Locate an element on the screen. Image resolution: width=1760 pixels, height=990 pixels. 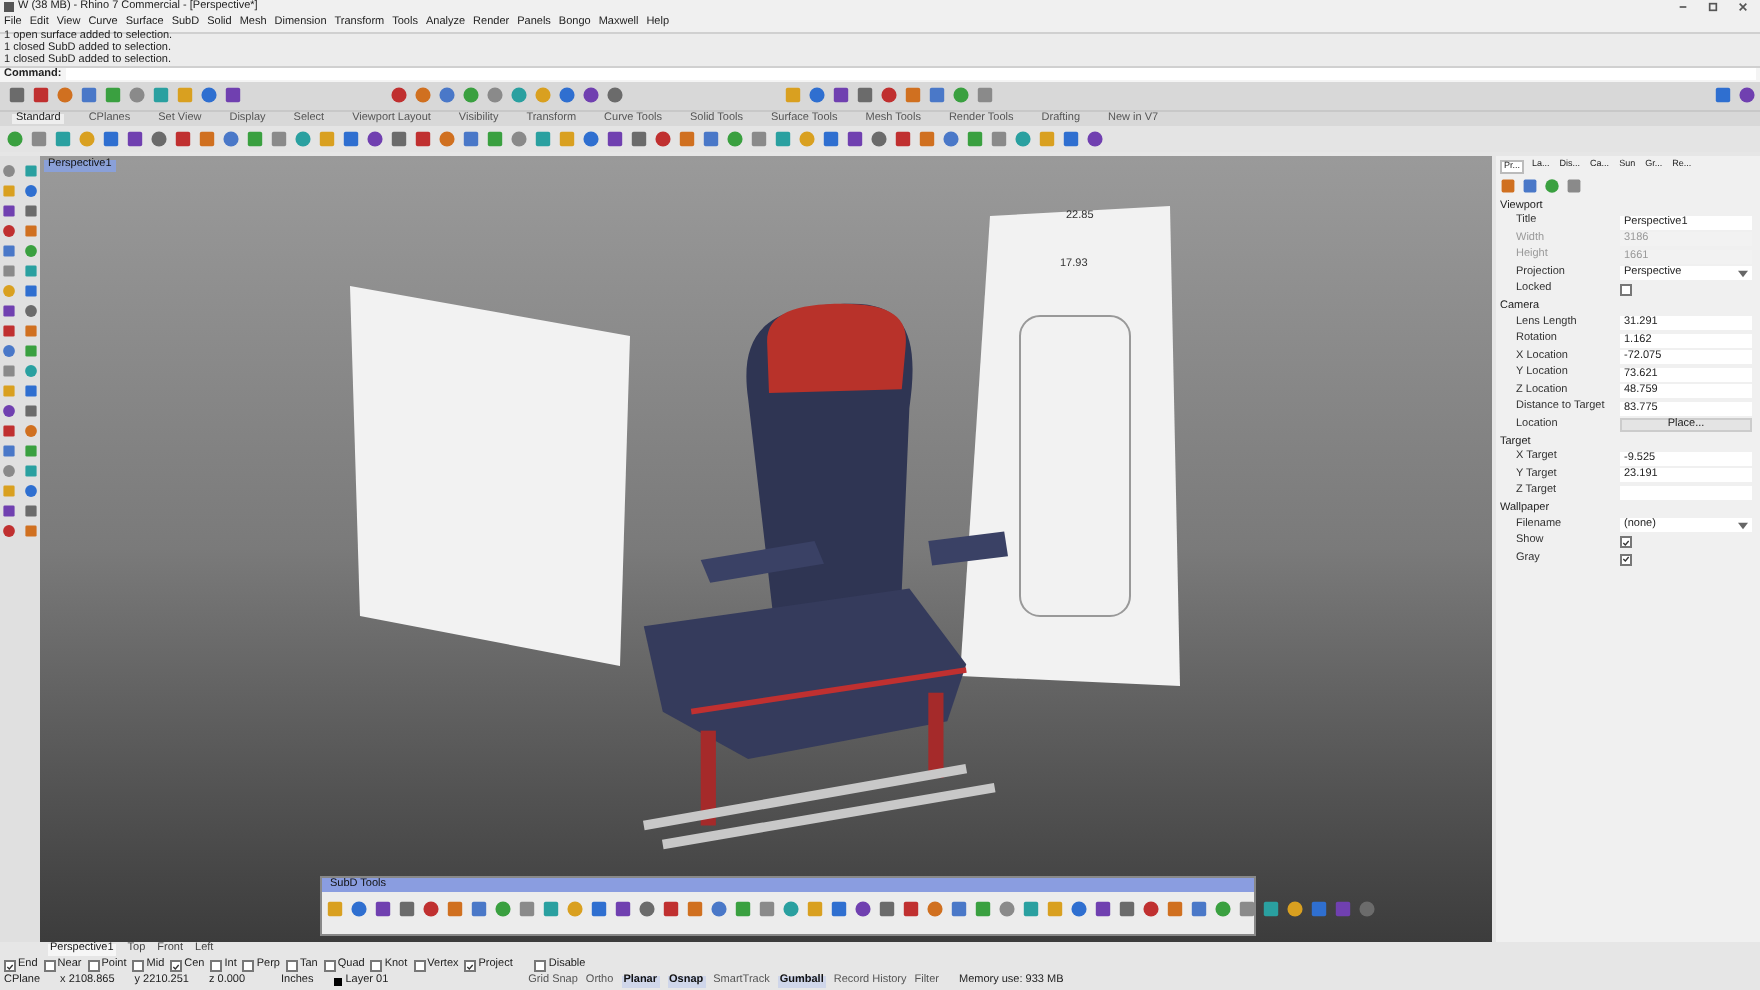
close-icon is located at coordinates (1743, 7).